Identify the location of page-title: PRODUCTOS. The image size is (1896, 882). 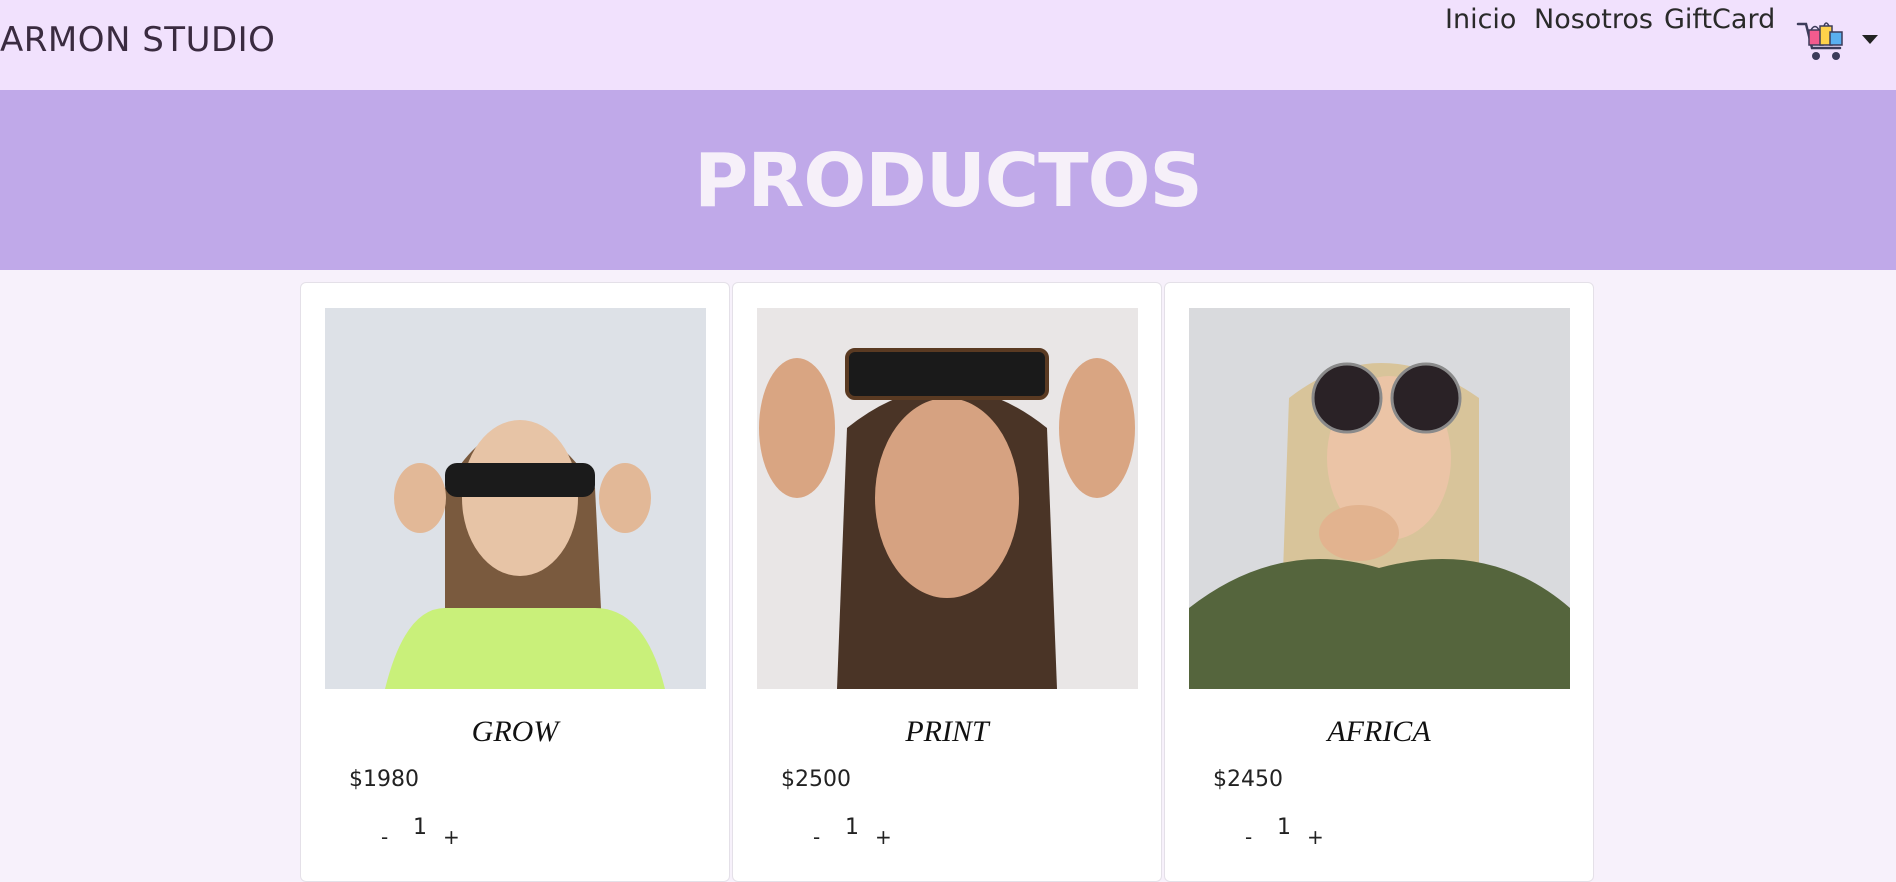
(948, 181).